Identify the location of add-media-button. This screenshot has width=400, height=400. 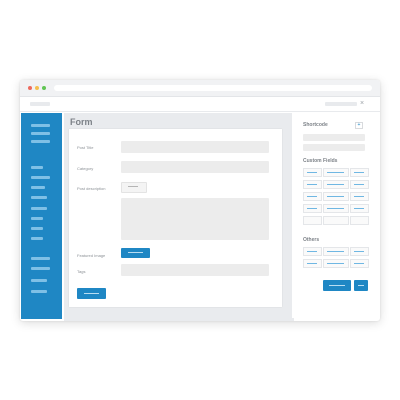
(134, 187).